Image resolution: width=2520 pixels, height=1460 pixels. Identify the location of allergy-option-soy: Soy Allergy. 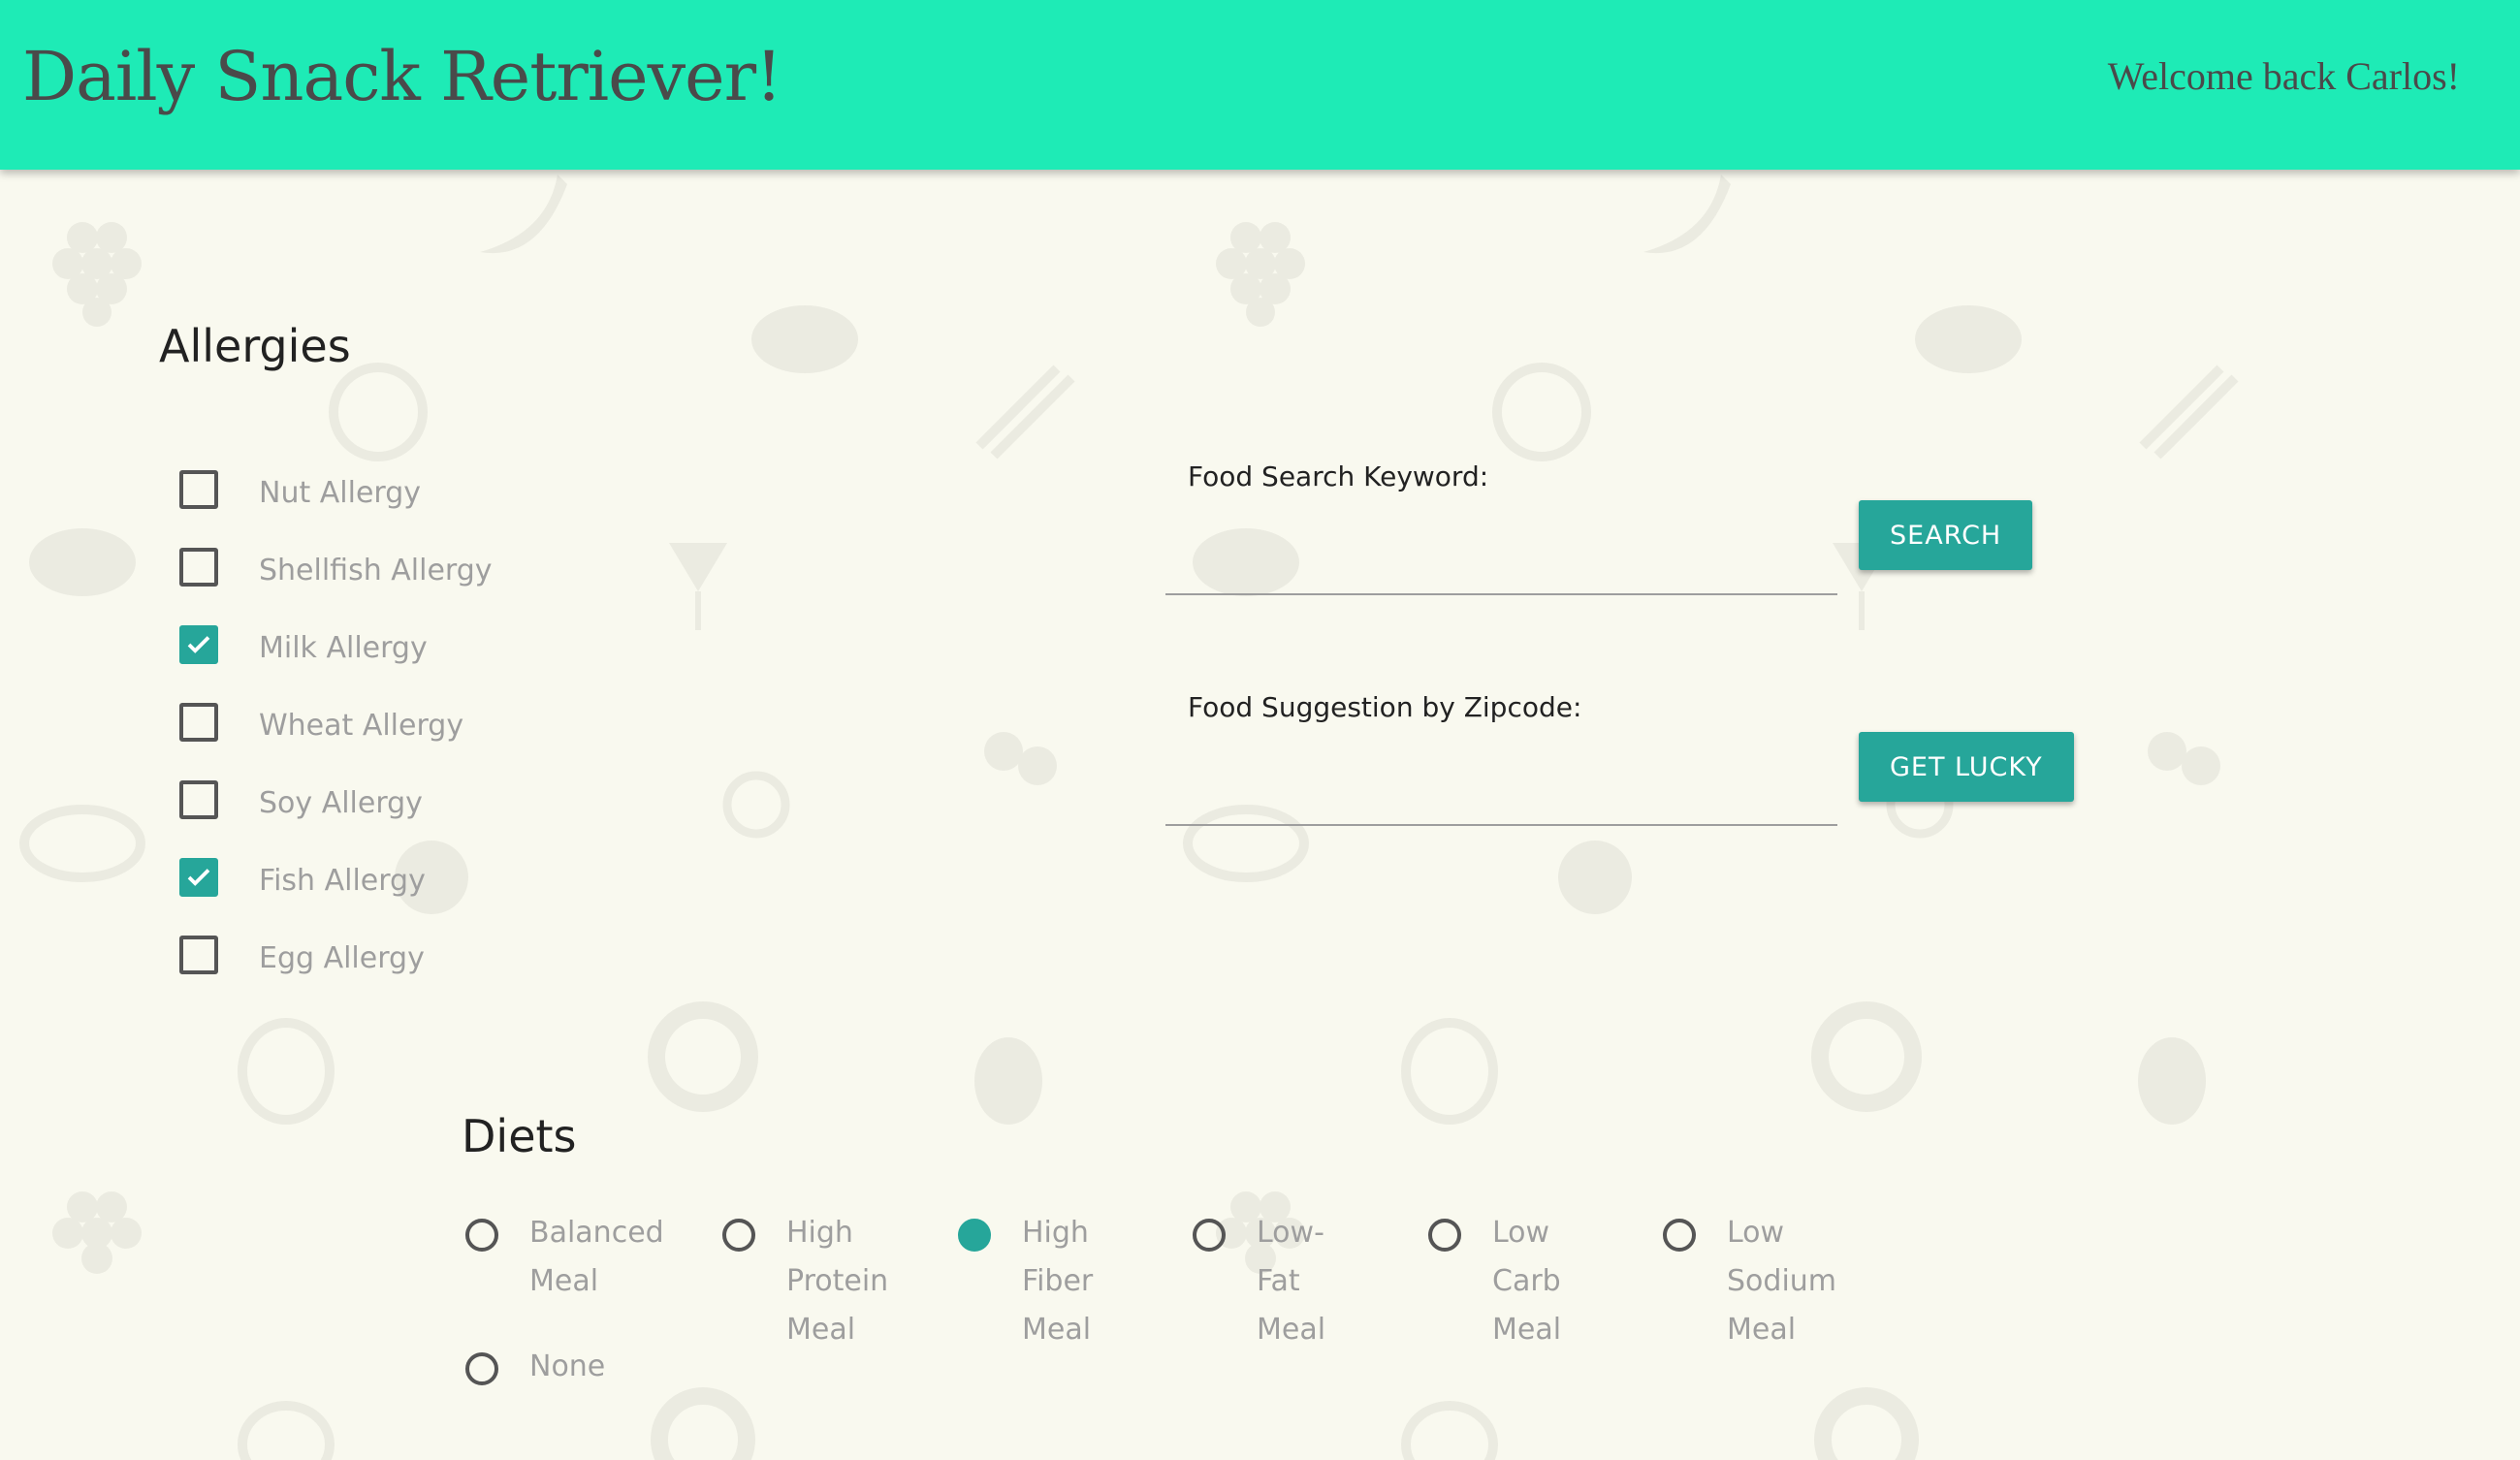
(336, 803).